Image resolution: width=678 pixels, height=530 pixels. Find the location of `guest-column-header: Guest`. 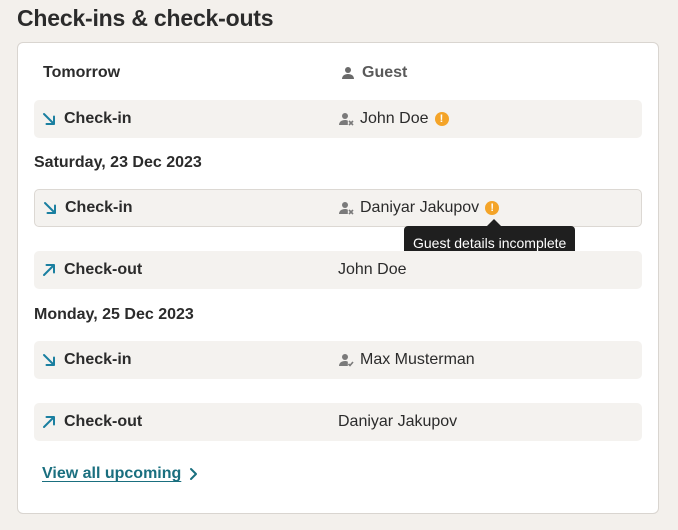

guest-column-header: Guest is located at coordinates (373, 73).